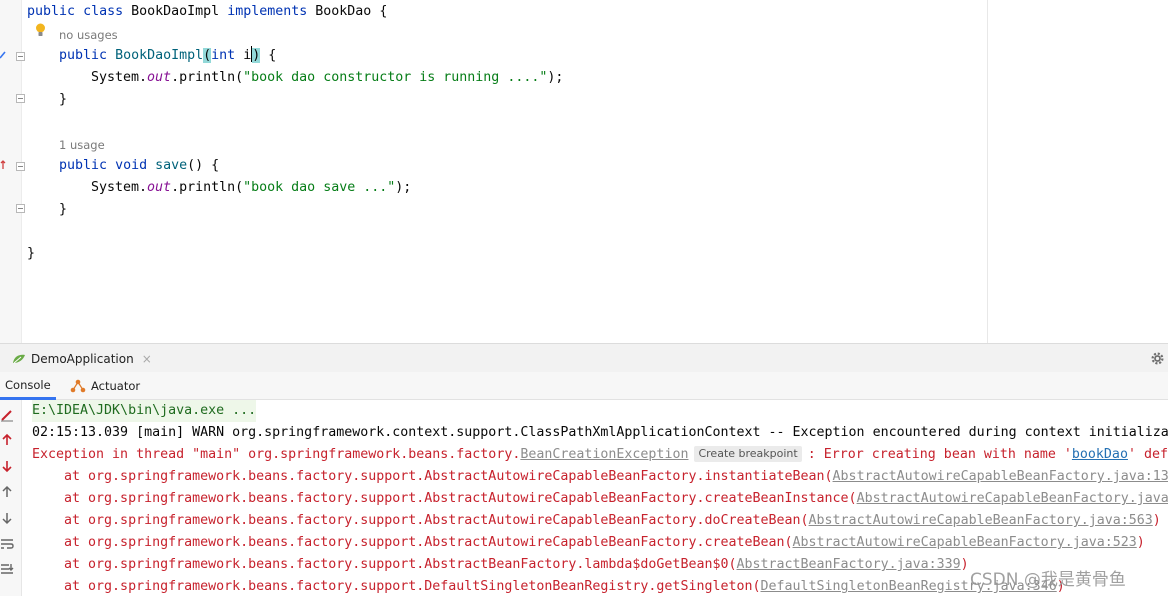  What do you see at coordinates (88, 35) in the screenshot?
I see `usage-hint: no usages` at bounding box center [88, 35].